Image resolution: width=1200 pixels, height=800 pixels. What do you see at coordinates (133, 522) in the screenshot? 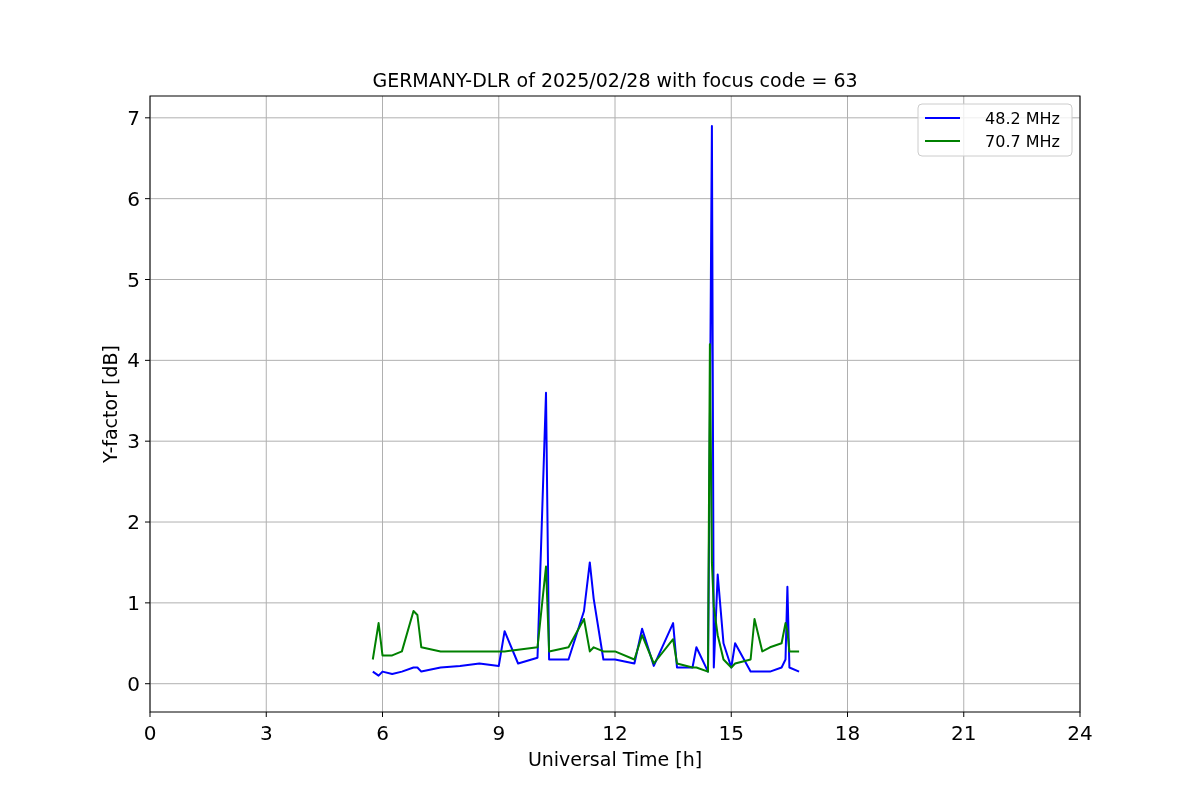
I see `y-tick-label: 2` at bounding box center [133, 522].